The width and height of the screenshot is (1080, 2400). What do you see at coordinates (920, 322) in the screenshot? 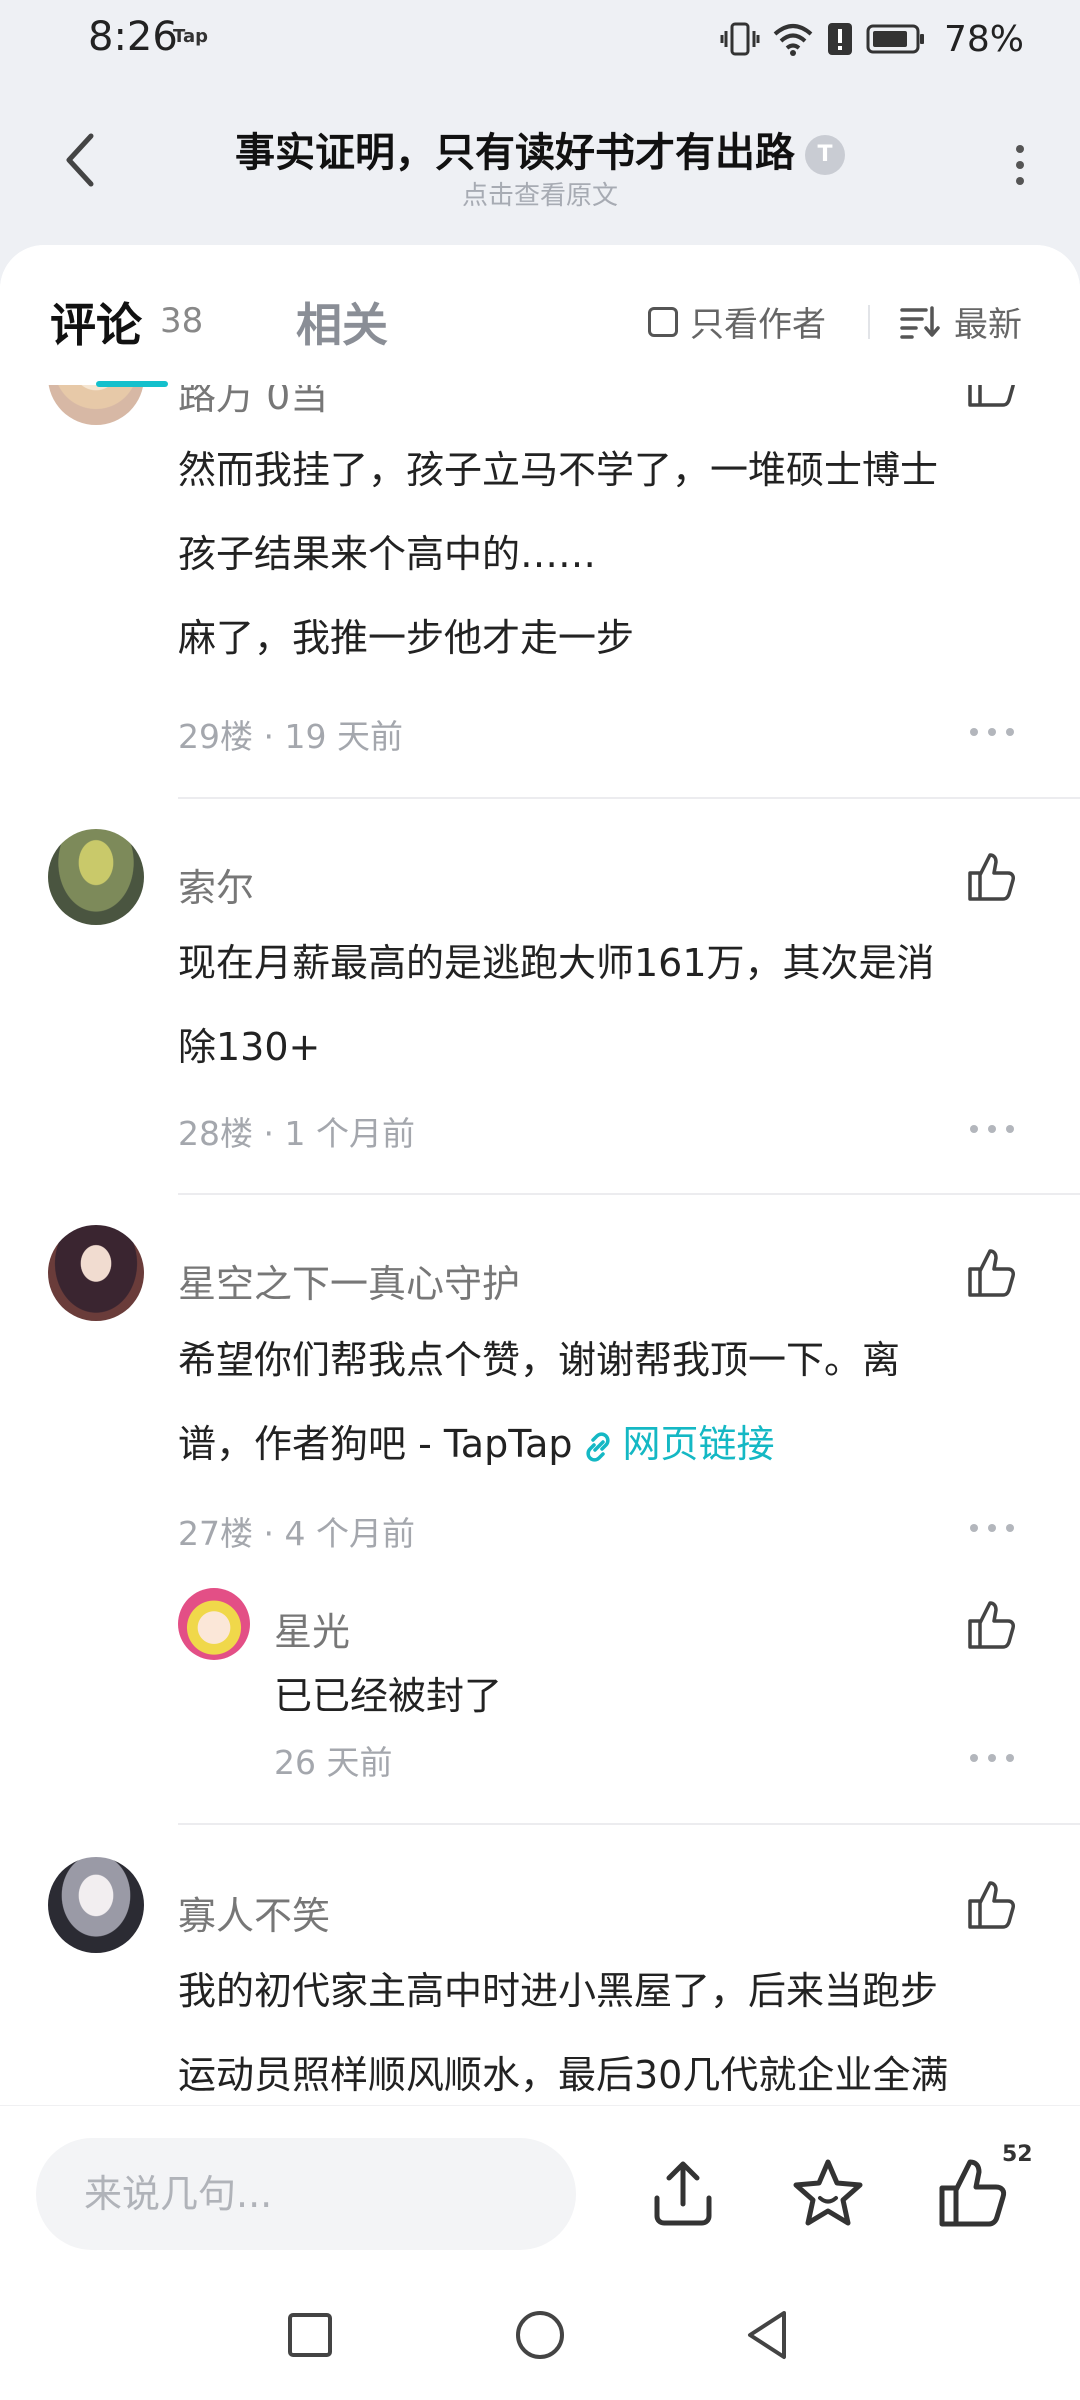
I see `sort-icon` at bounding box center [920, 322].